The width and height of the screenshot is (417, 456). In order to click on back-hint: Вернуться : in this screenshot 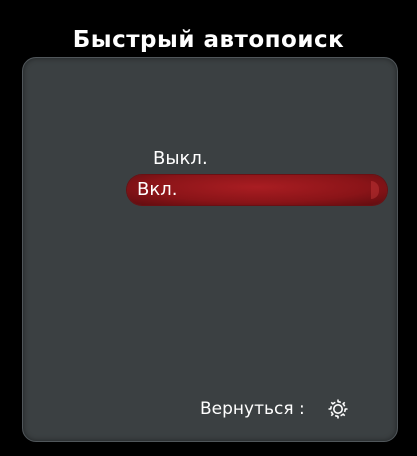, I will do `click(274, 409)`.